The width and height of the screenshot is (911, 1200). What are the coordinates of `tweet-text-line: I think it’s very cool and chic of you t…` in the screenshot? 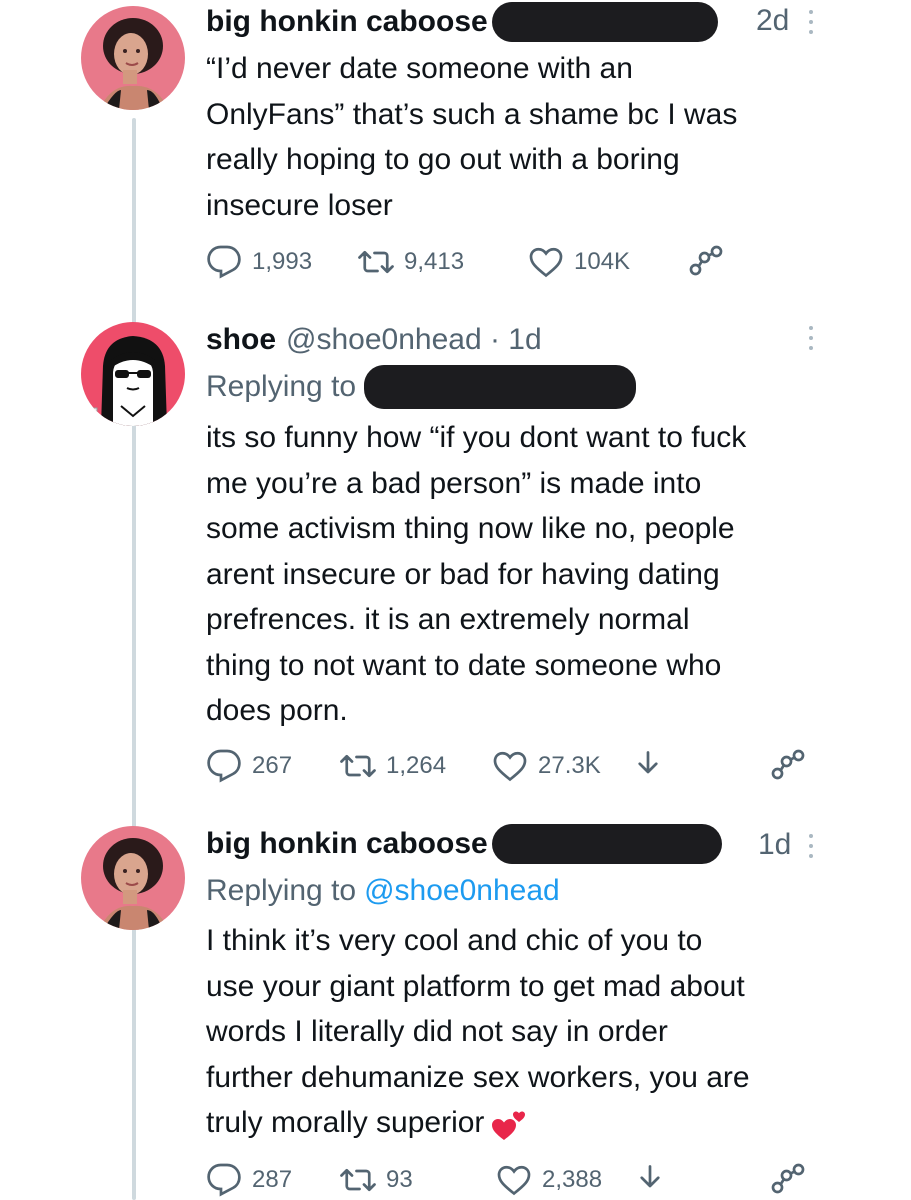 It's located at (454, 940).